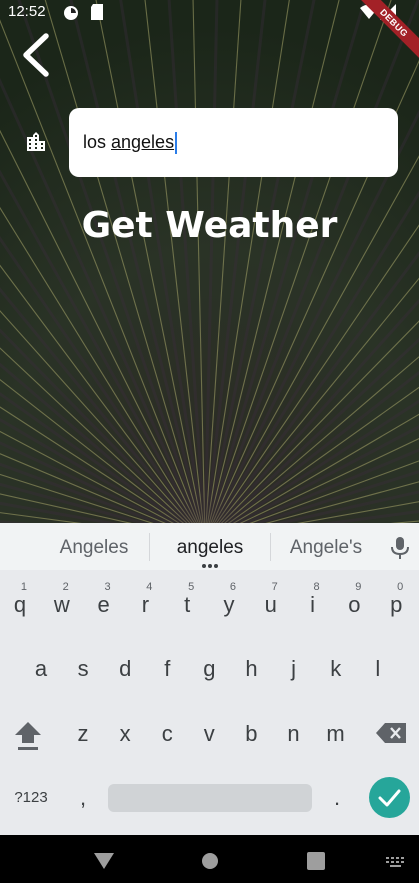 This screenshot has width=419, height=883. What do you see at coordinates (97, 12) in the screenshot?
I see `sd-card-icon` at bounding box center [97, 12].